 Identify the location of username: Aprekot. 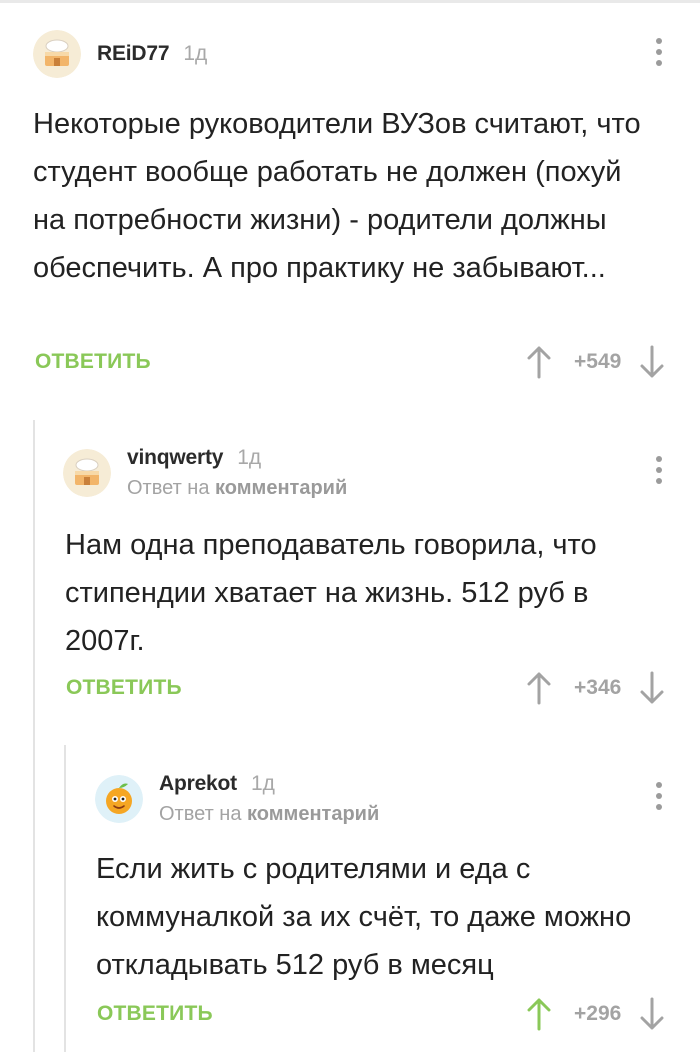
(198, 784).